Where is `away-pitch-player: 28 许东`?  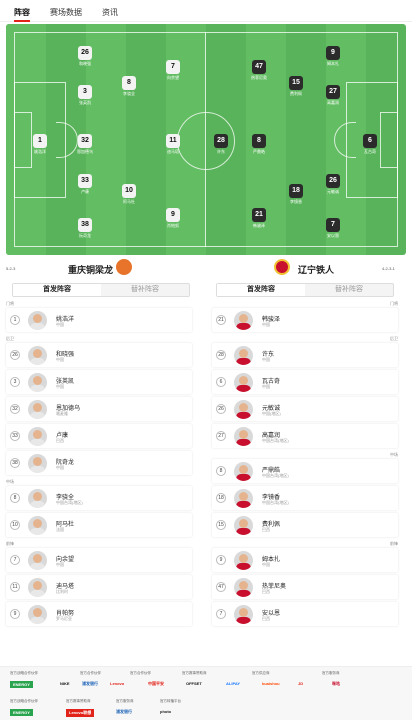 away-pitch-player: 28 许东 is located at coordinates (221, 144).